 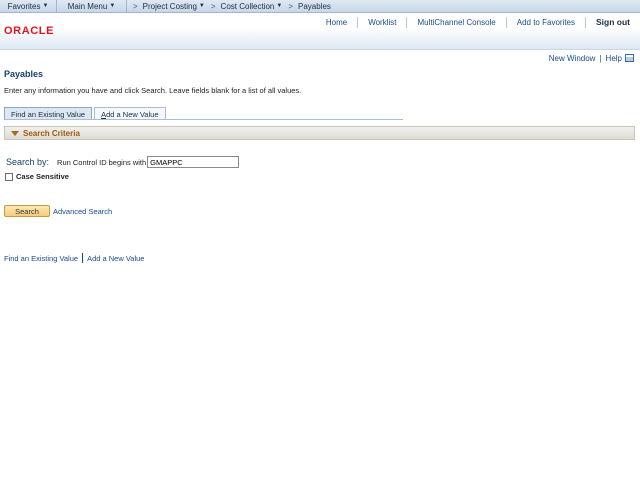 What do you see at coordinates (24, 74) in the screenshot?
I see `page-title: Payables` at bounding box center [24, 74].